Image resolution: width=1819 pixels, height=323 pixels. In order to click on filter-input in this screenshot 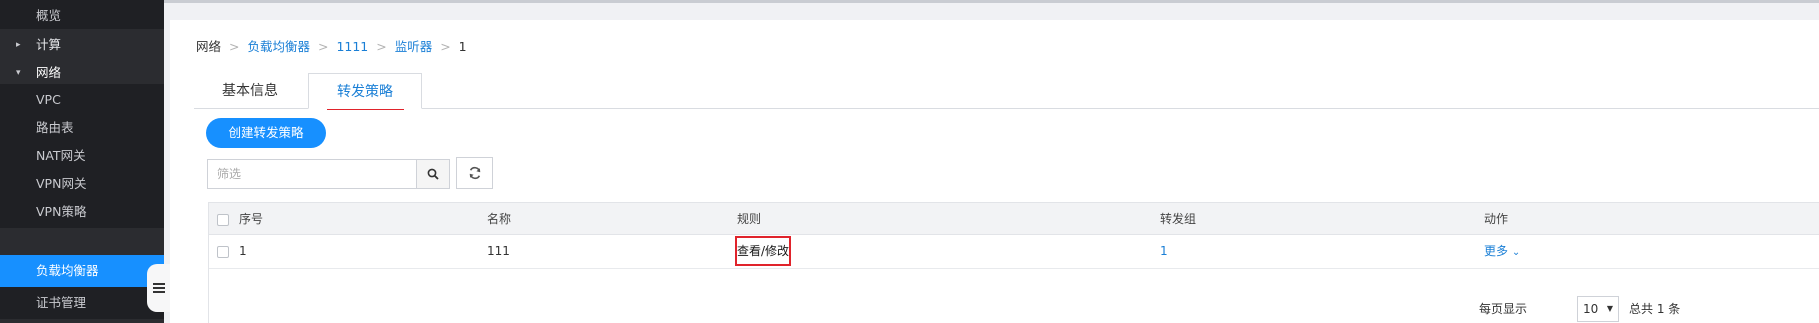, I will do `click(312, 174)`.